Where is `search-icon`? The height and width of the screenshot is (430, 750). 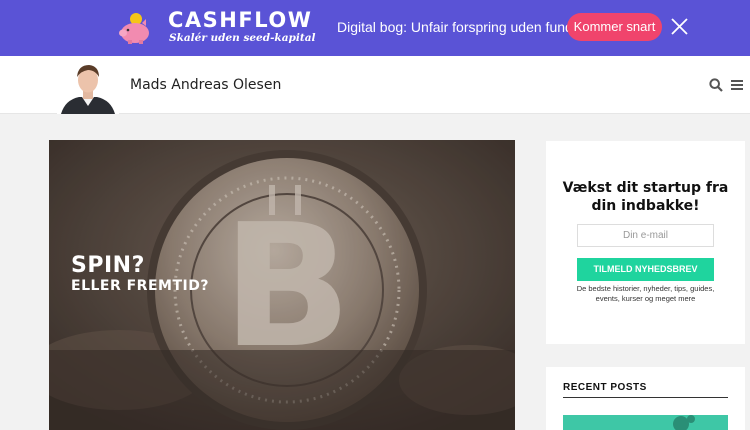 search-icon is located at coordinates (716, 85).